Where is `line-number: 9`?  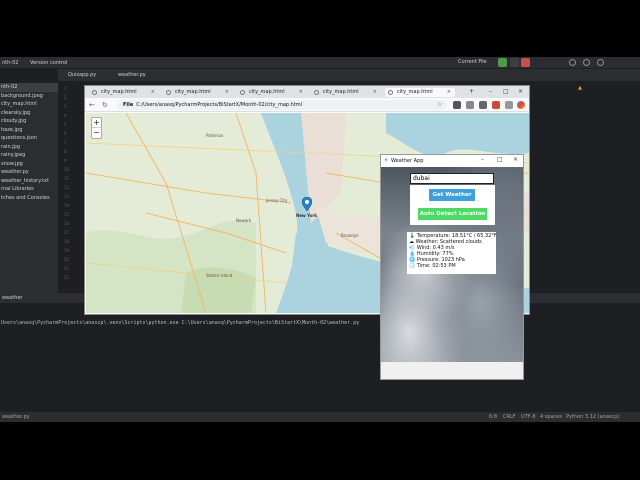
line-number: 9 is located at coordinates (65, 160).